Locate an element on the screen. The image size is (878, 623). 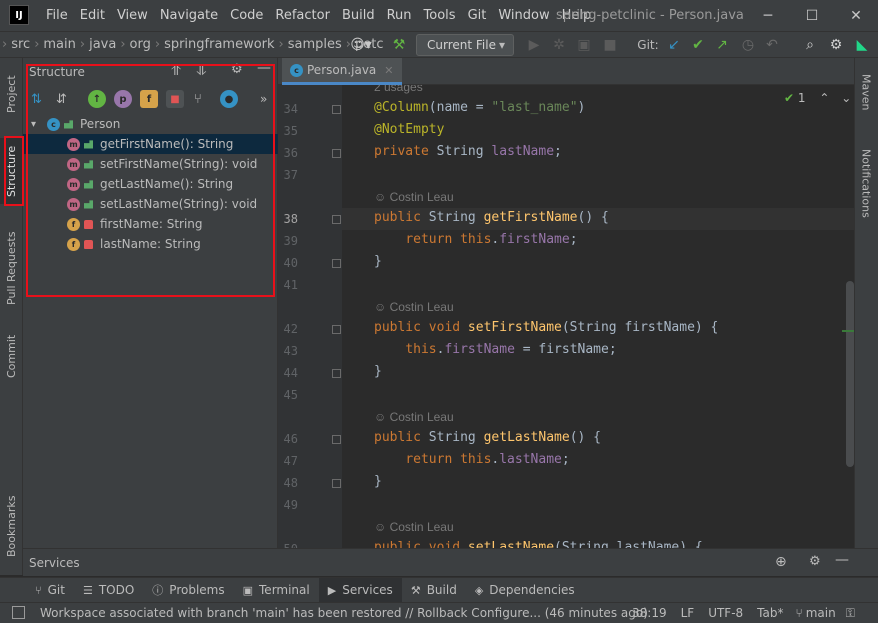
build-icon: ⚒ is located at coordinates (415, 590).